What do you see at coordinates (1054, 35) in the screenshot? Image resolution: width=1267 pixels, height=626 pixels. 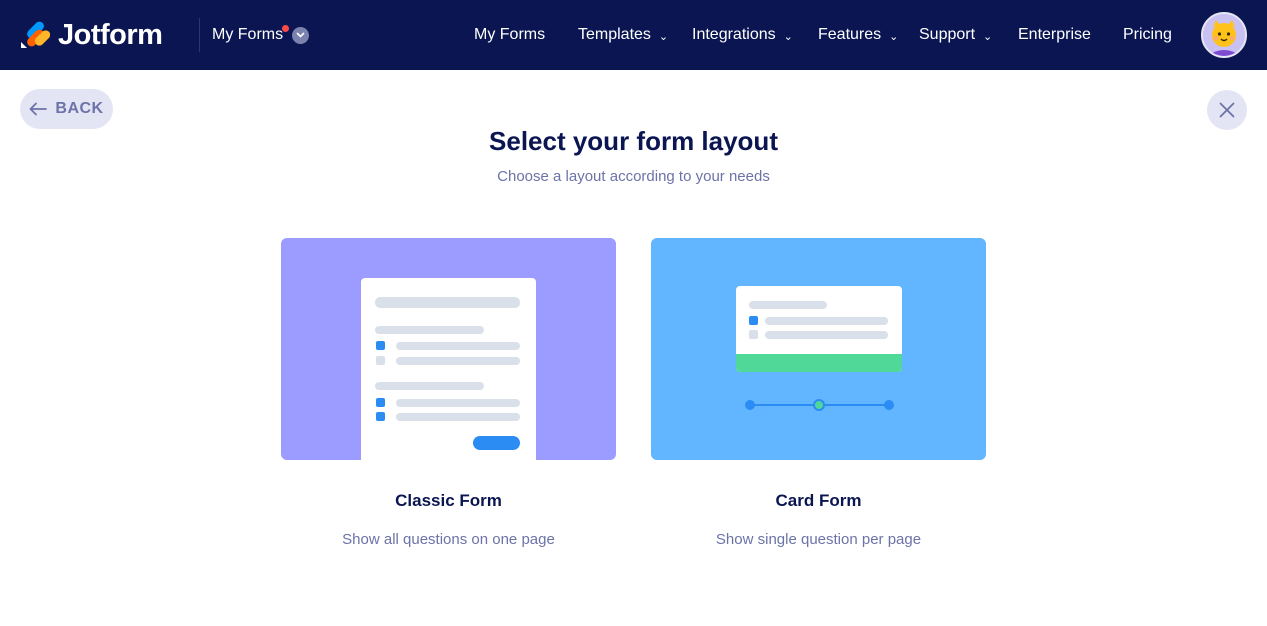 I see `nav-enterprise: Enterprise` at bounding box center [1054, 35].